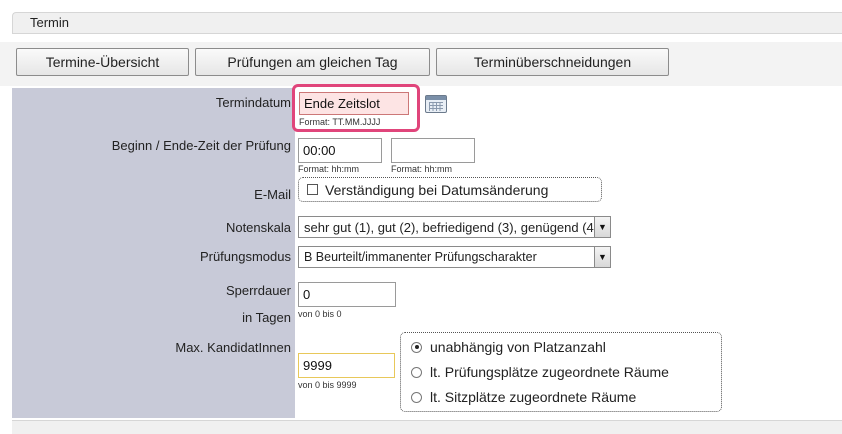  I want to click on sperrdauer-label: Sperrdauer, so click(258, 290).